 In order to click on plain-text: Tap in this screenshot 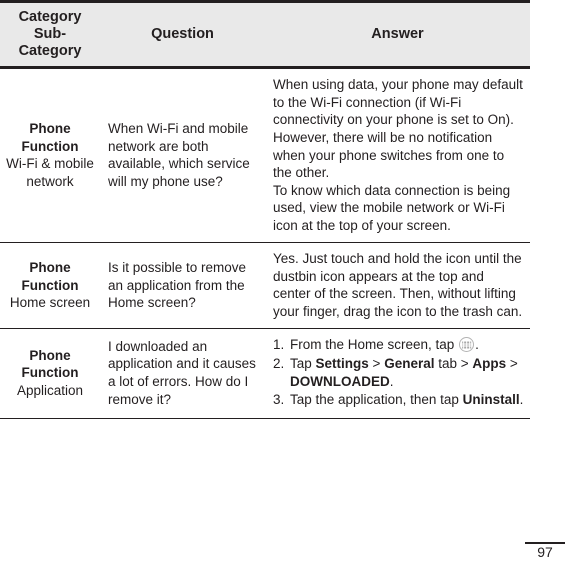, I will do `click(303, 363)`.